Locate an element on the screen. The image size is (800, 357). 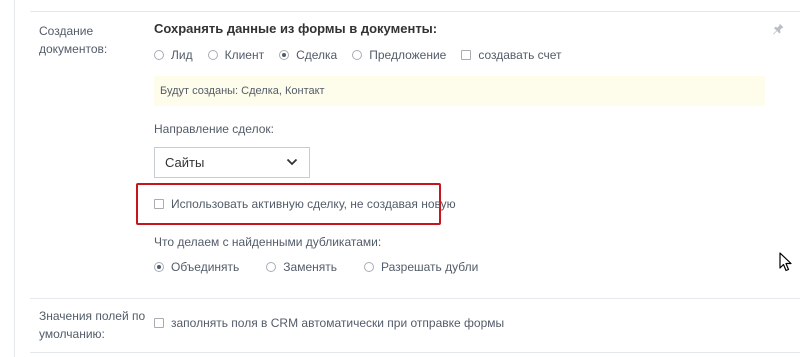
crm-autofill-checkbox is located at coordinates (159, 323).